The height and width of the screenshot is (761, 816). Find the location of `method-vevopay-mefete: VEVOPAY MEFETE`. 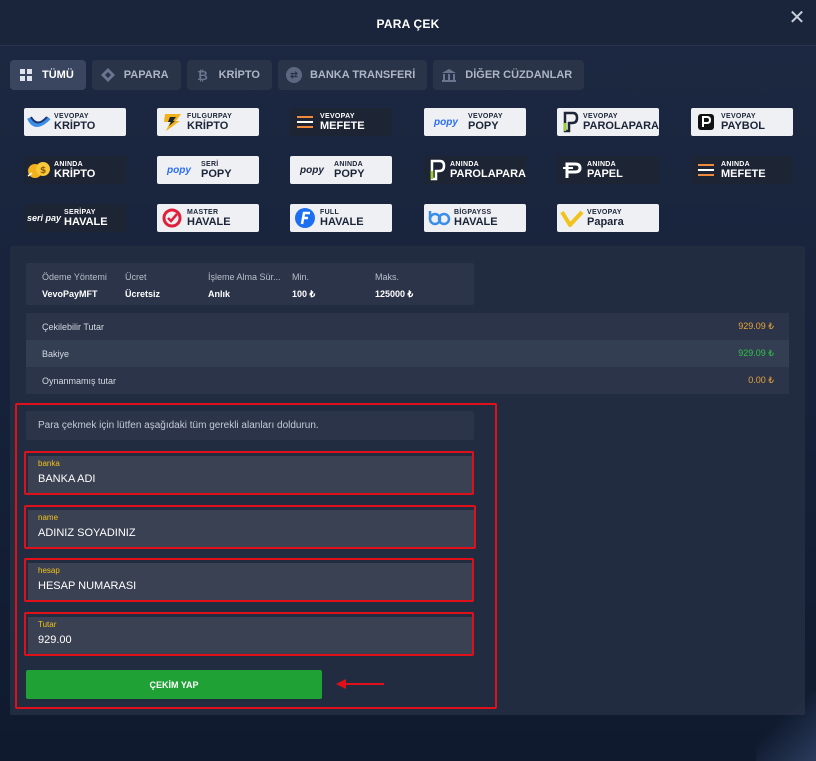

method-vevopay-mefete: VEVOPAY MEFETE is located at coordinates (341, 122).